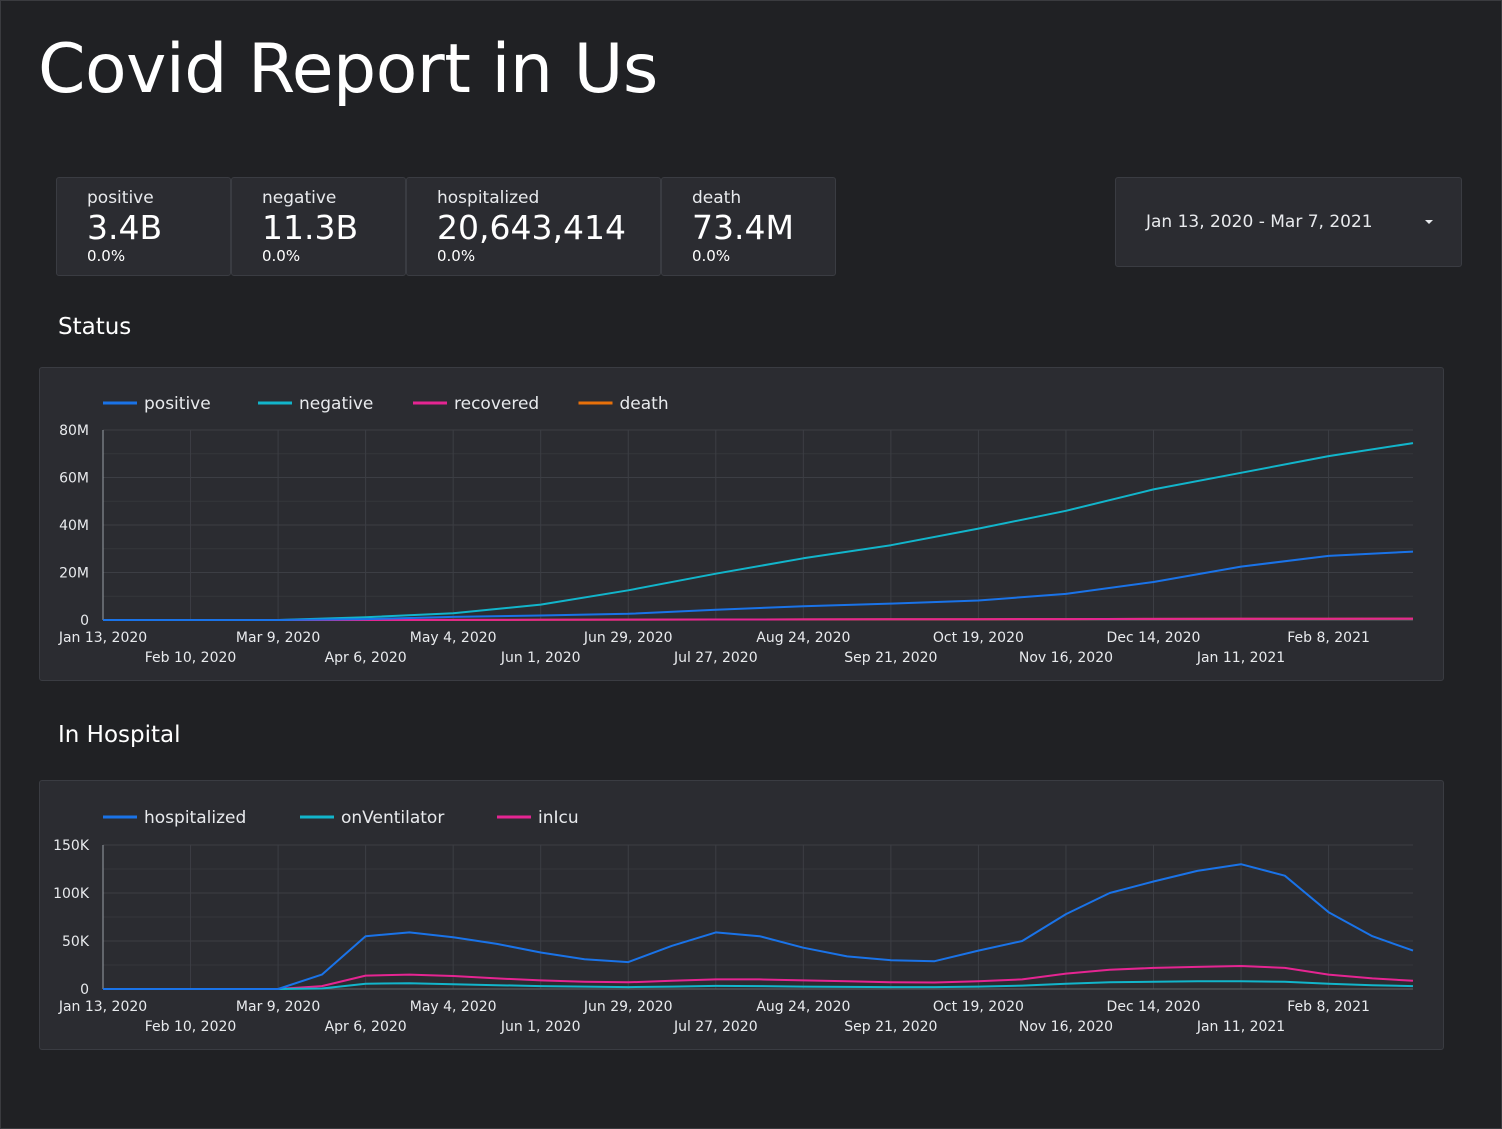 Image resolution: width=1502 pixels, height=1129 pixels. I want to click on scorecard-negative: negative 11.3B 0.0%, so click(318, 226).